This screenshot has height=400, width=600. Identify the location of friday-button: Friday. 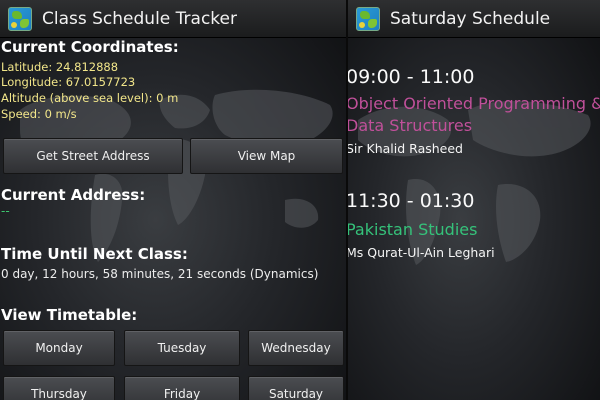
(182, 388).